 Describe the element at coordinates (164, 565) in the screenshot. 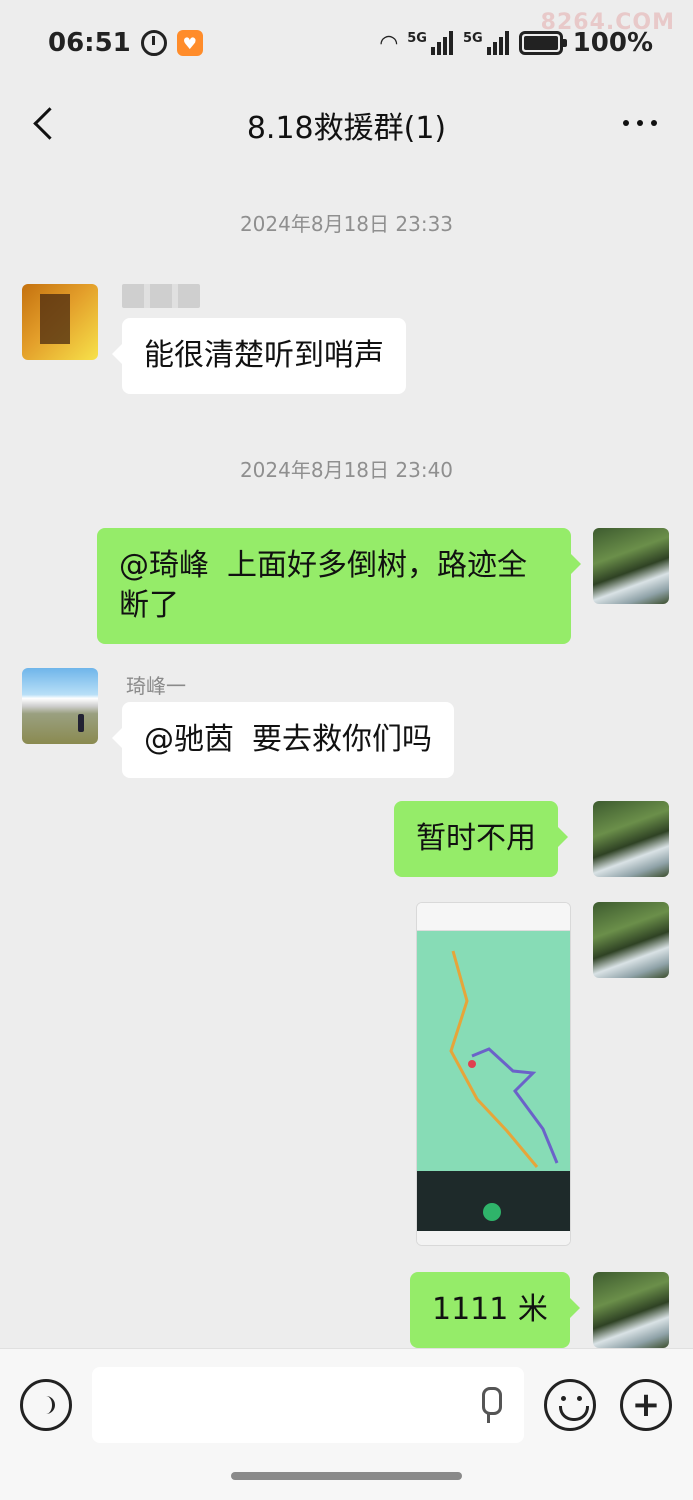

I see `mention: @琦峰` at that location.